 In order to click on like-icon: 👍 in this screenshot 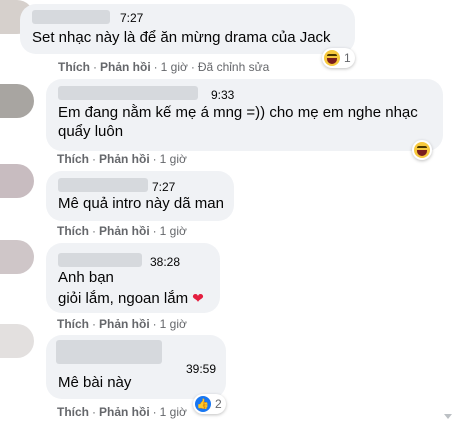, I will do `click(203, 404)`.